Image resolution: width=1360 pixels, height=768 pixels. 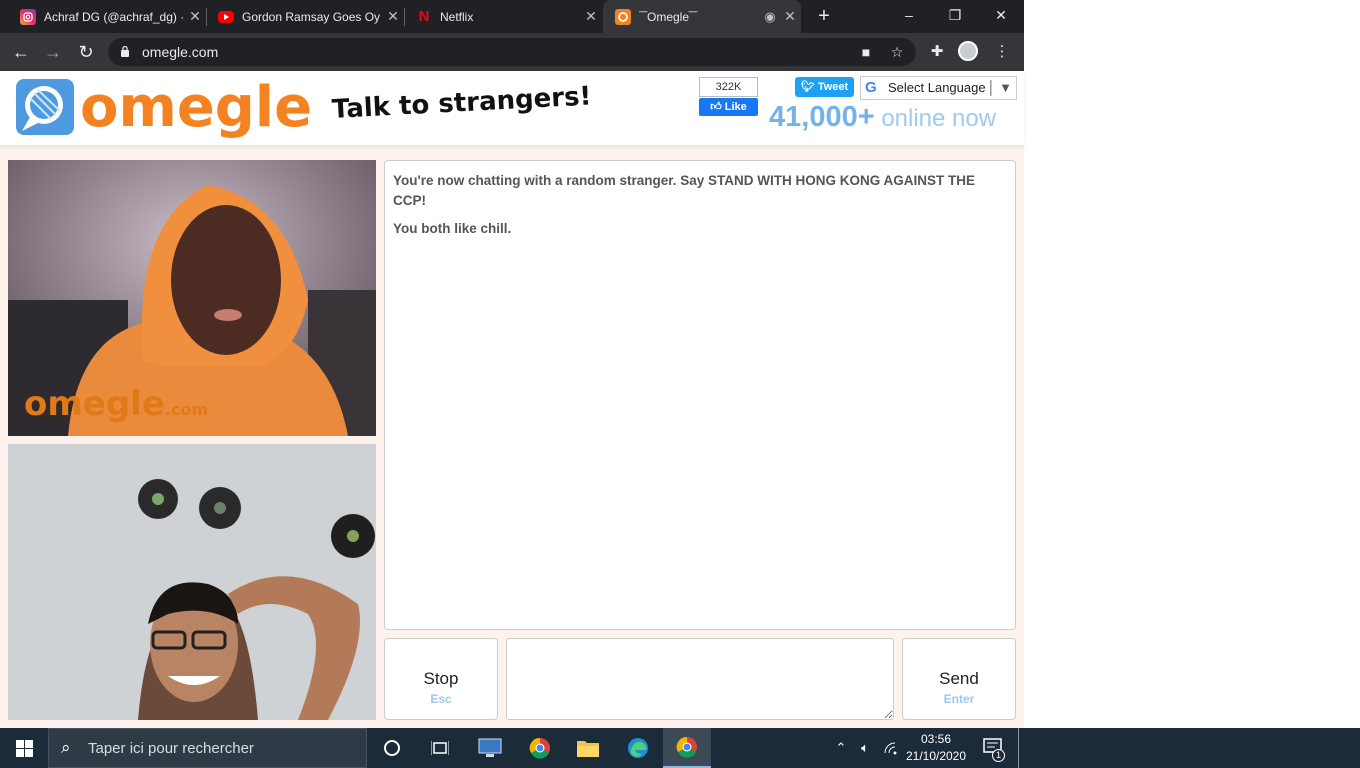 I want to click on omegle-icon, so click(x=623, y=16).